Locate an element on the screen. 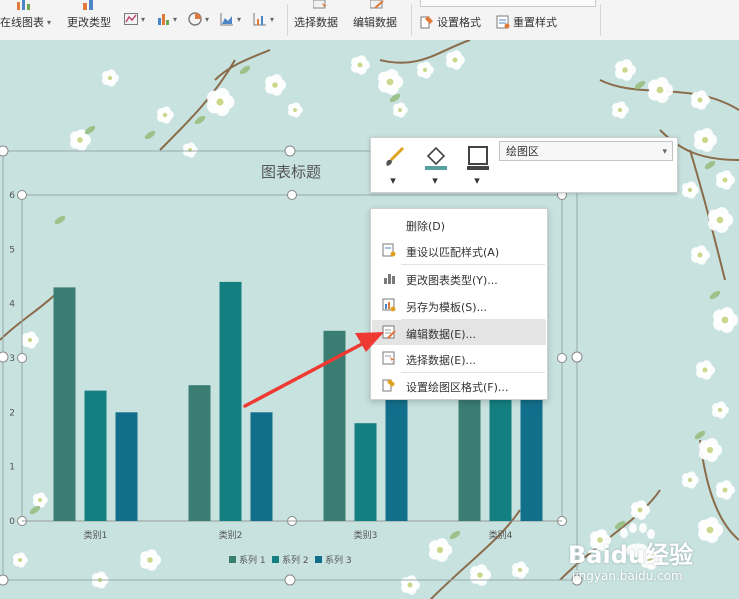 The height and width of the screenshot is (599, 739). chart-format-toolbar: 样式▾ 填充▾ 轮廓▾ 绘图区 ▾ is located at coordinates (524, 179).